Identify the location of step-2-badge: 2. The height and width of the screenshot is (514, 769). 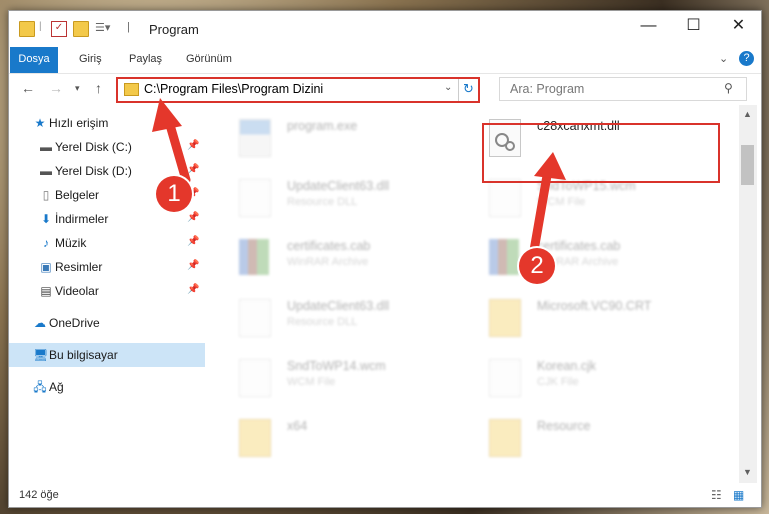
(537, 266).